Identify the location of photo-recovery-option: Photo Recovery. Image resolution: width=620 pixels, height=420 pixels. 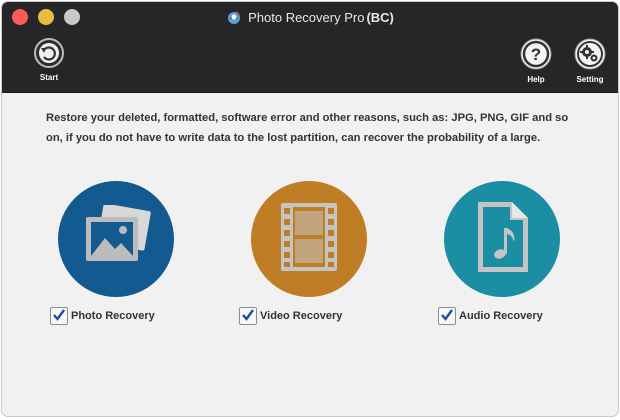
(112, 253).